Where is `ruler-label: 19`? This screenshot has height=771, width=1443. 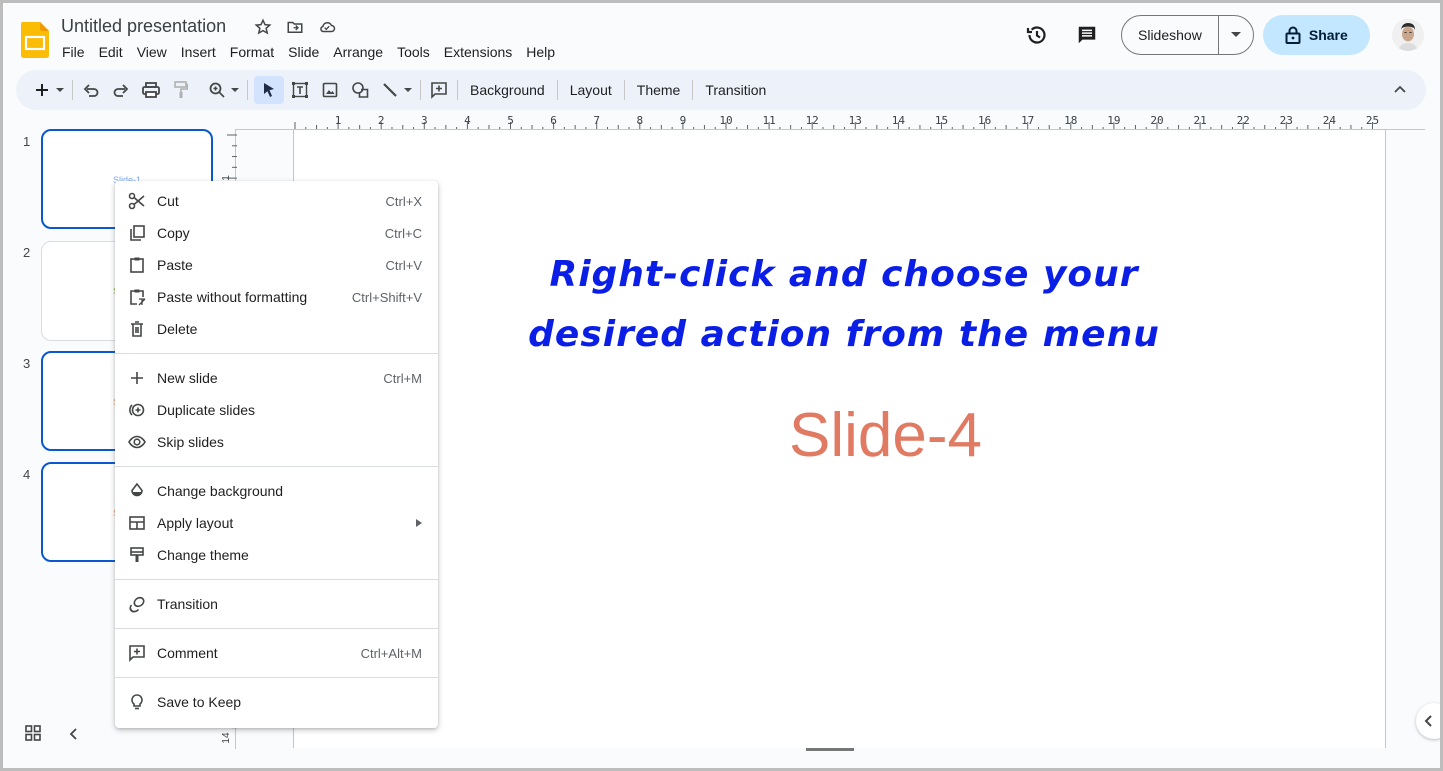 ruler-label: 19 is located at coordinates (1113, 120).